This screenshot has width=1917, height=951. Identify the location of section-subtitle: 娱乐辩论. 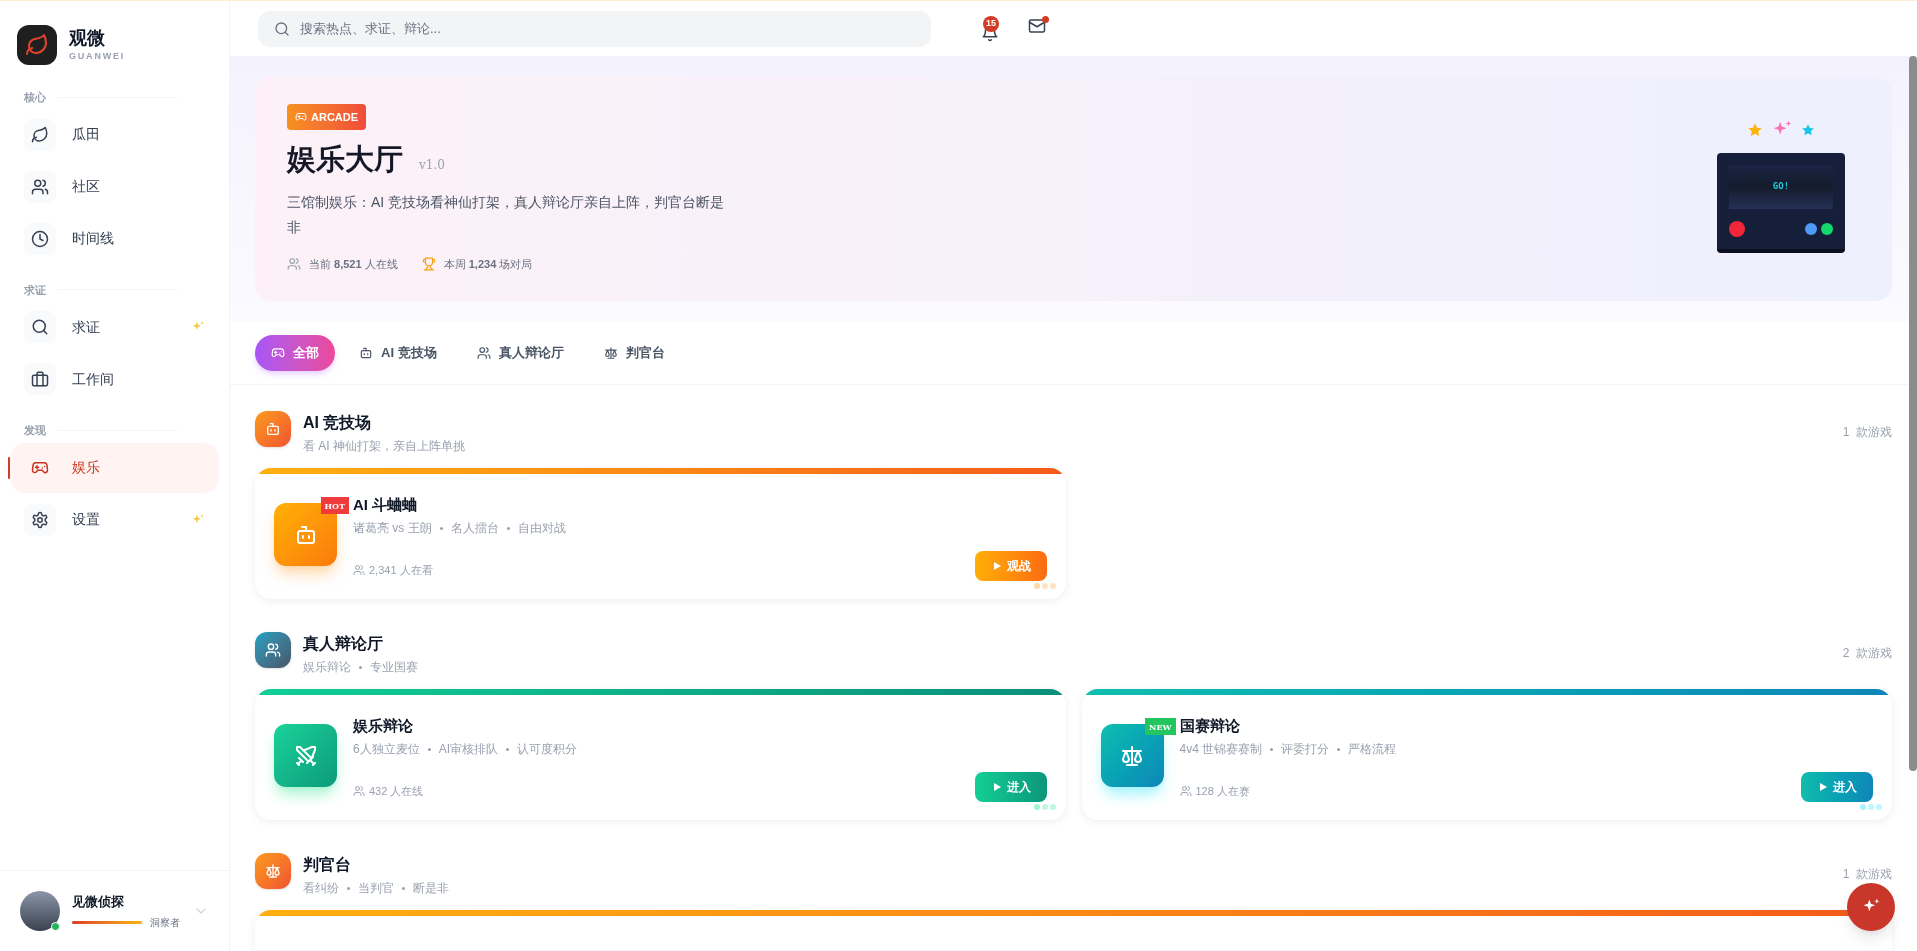
(327, 667).